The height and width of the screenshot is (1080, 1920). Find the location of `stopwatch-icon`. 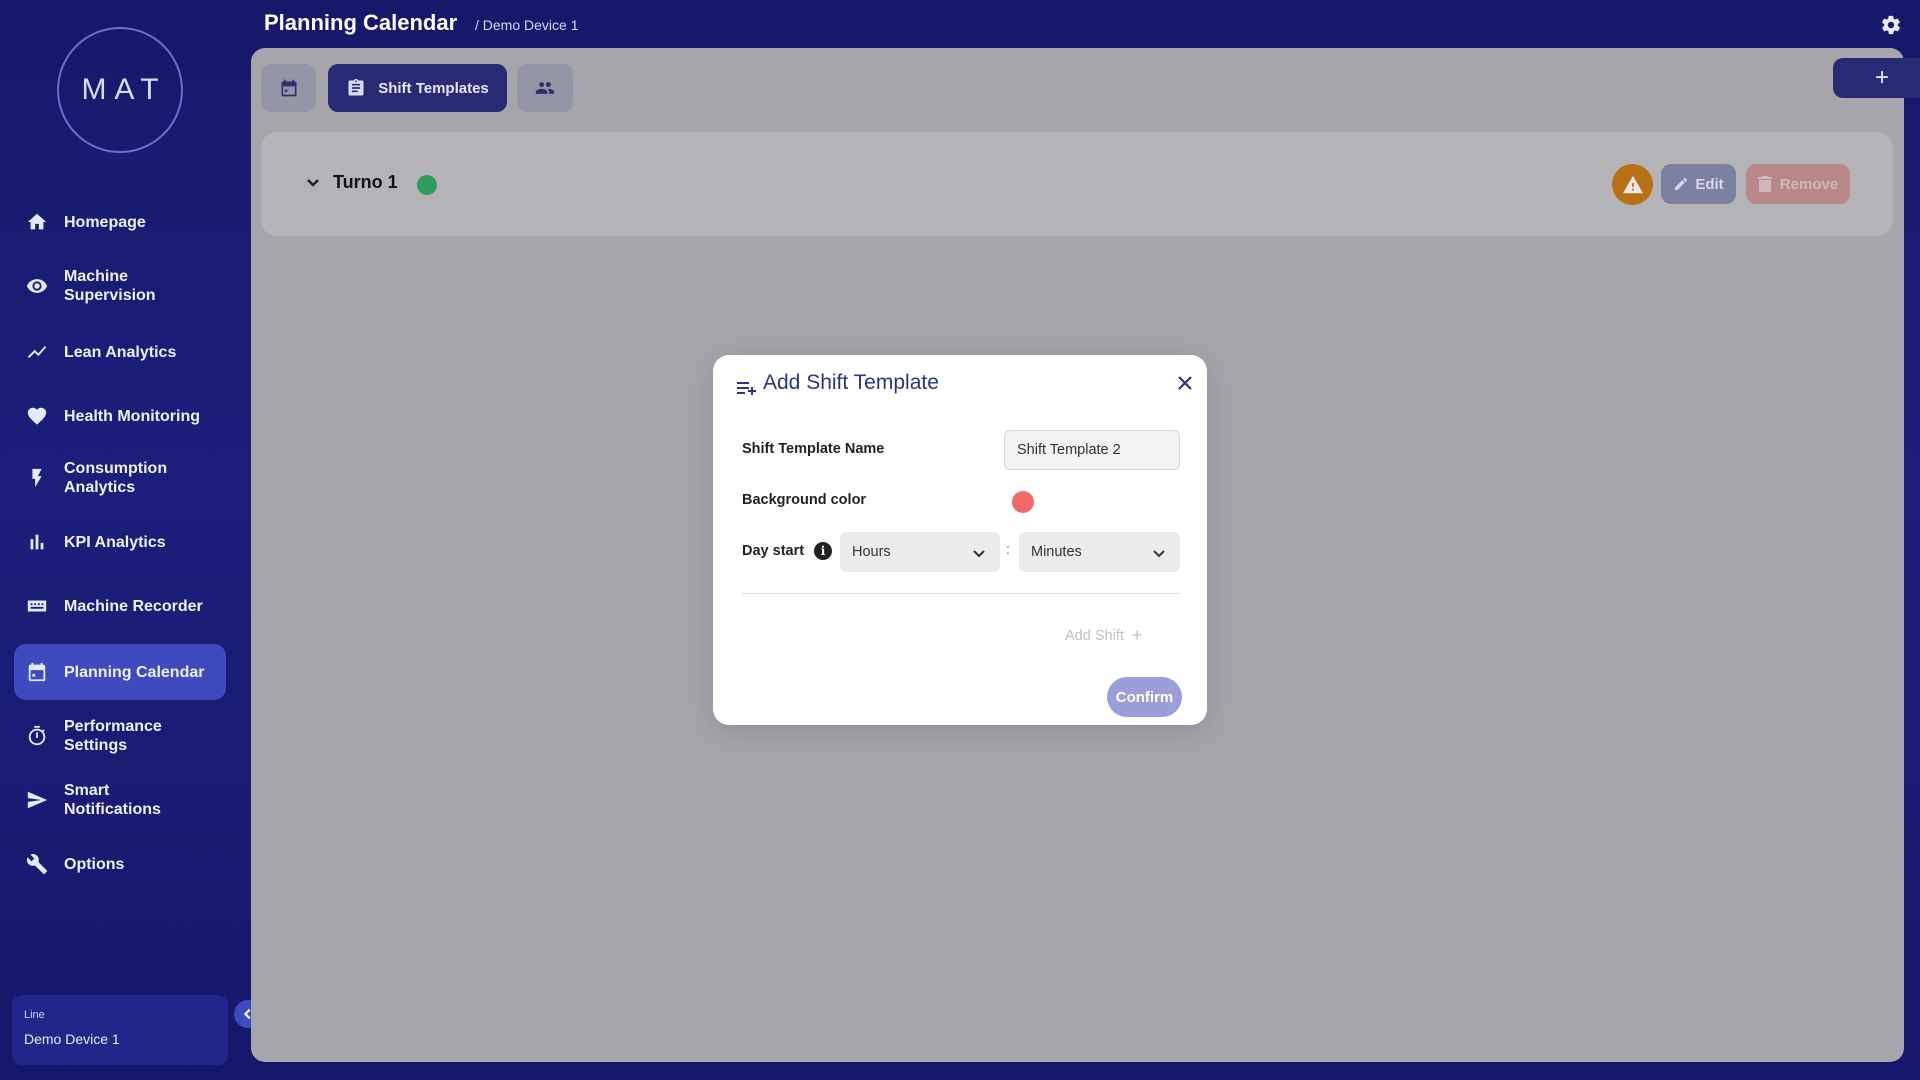

stopwatch-icon is located at coordinates (37, 736).